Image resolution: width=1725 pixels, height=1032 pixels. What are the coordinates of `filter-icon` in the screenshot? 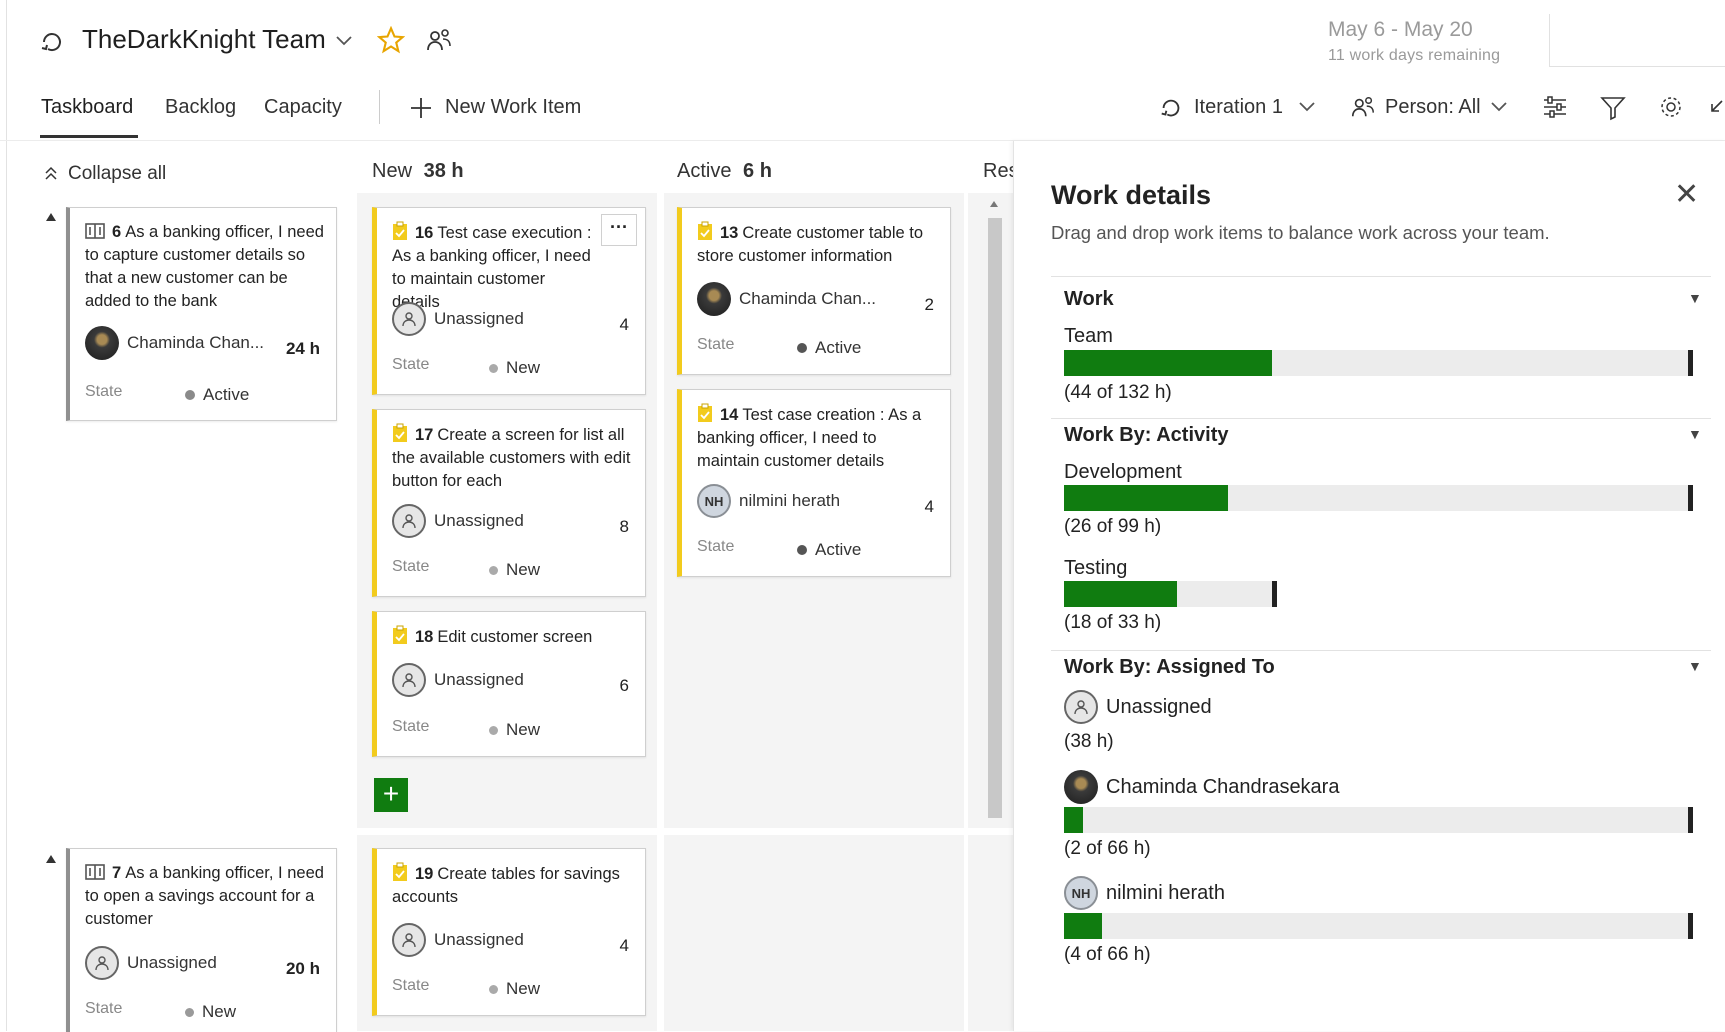 It's located at (1613, 108).